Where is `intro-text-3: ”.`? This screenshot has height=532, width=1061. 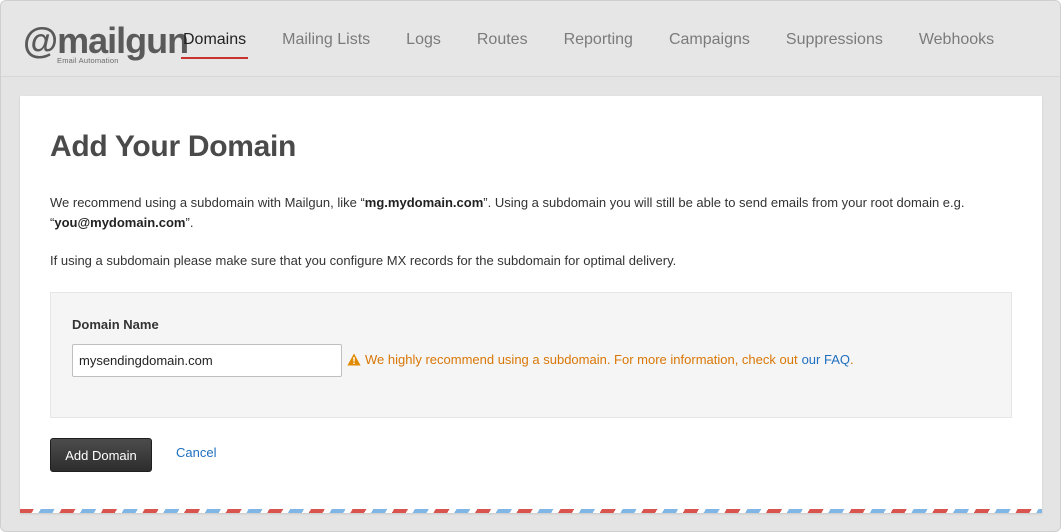 intro-text-3: ”. is located at coordinates (189, 222).